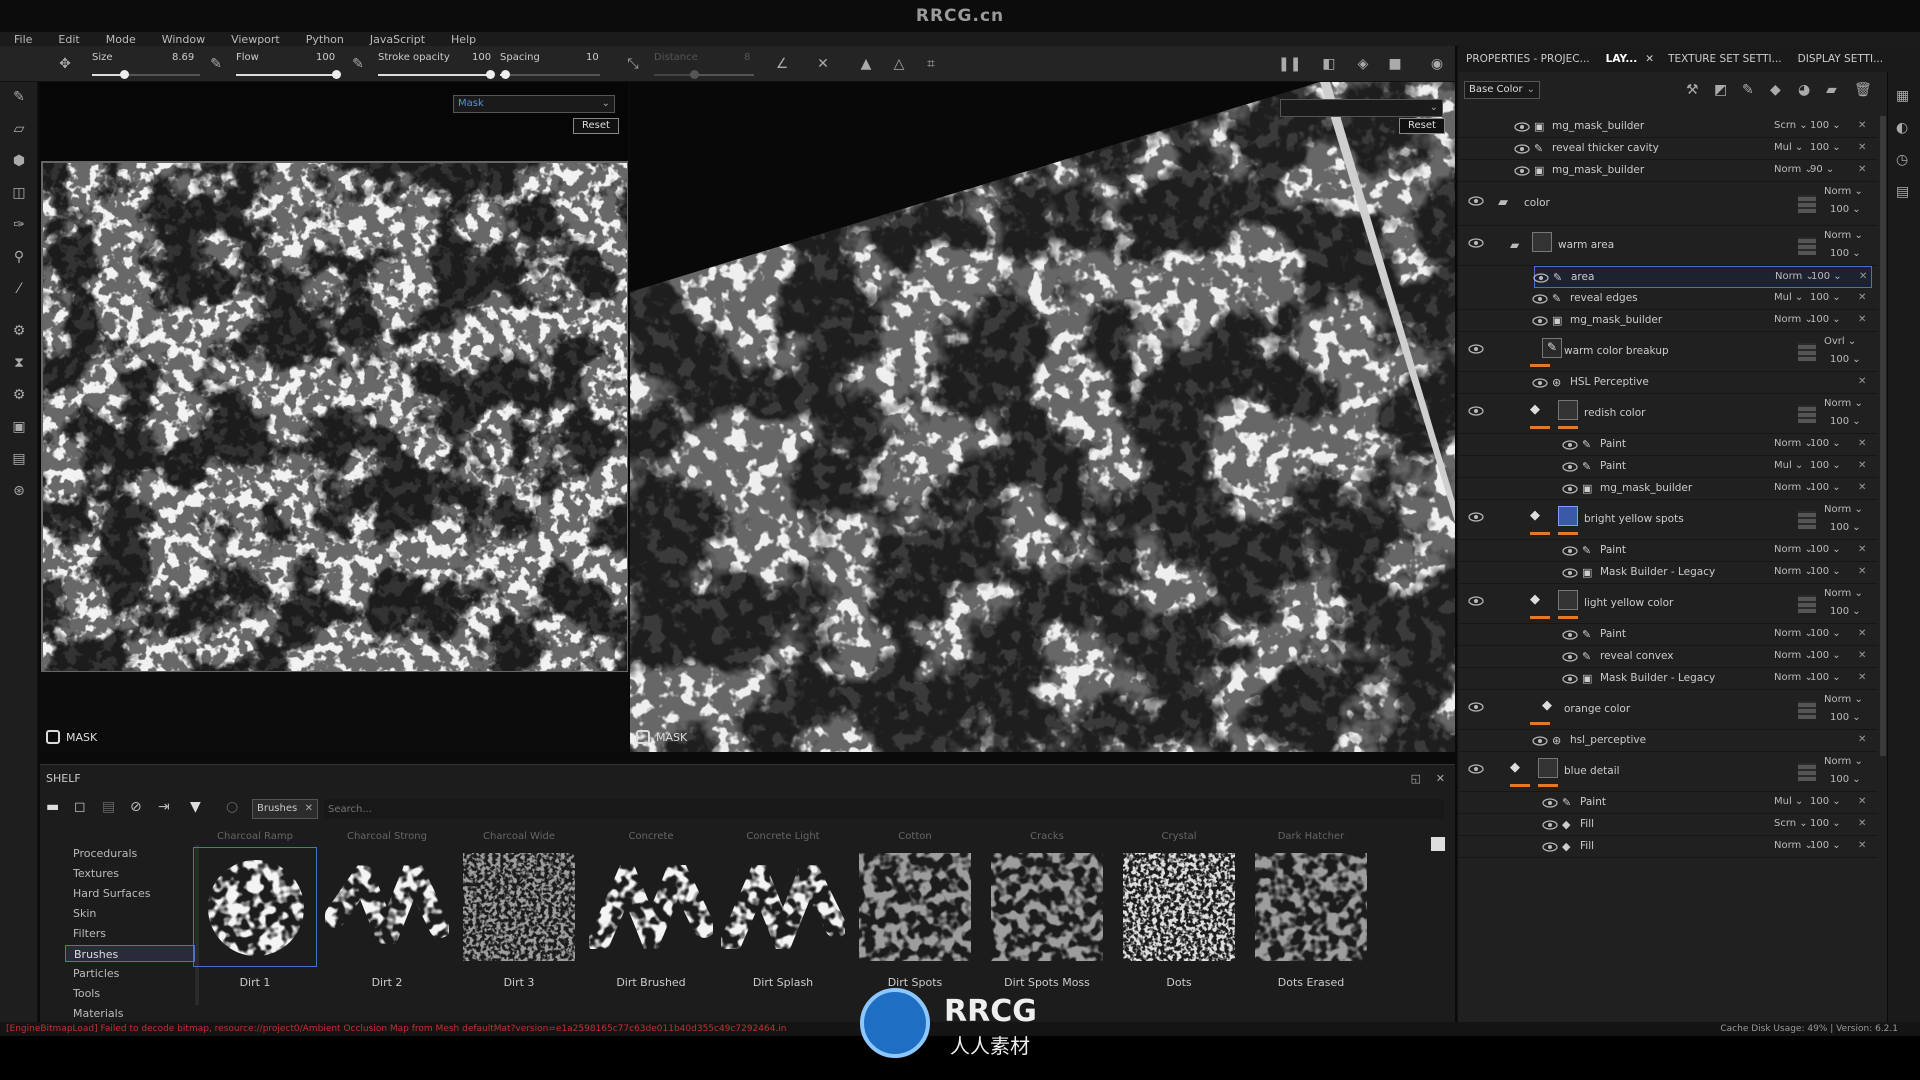  I want to click on lazy-mouse-icon: ⤡, so click(633, 64).